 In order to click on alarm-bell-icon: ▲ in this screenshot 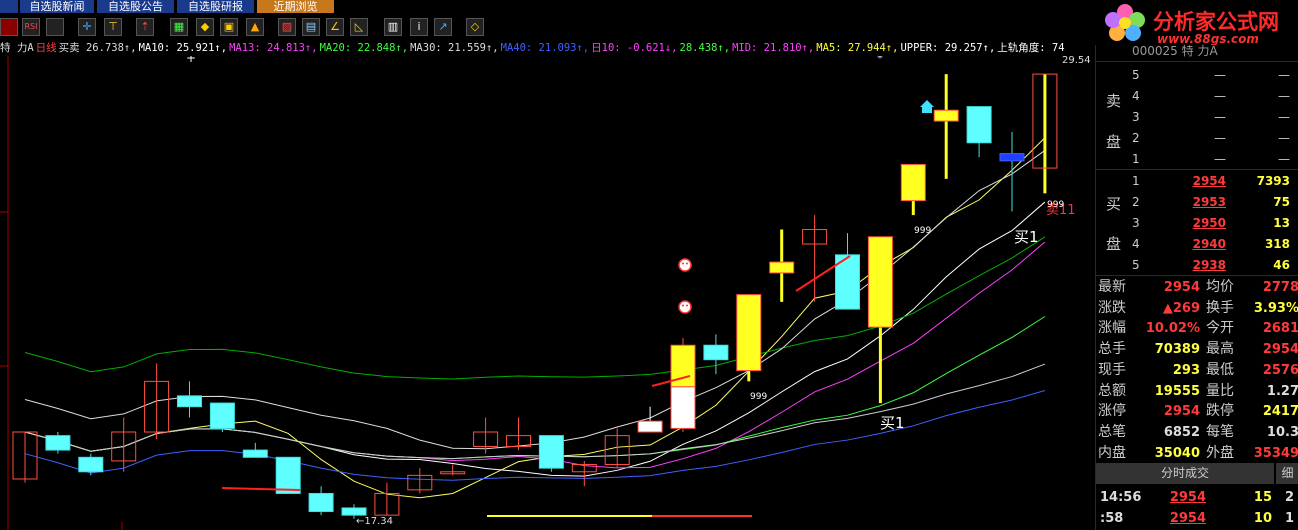, I will do `click(255, 27)`.